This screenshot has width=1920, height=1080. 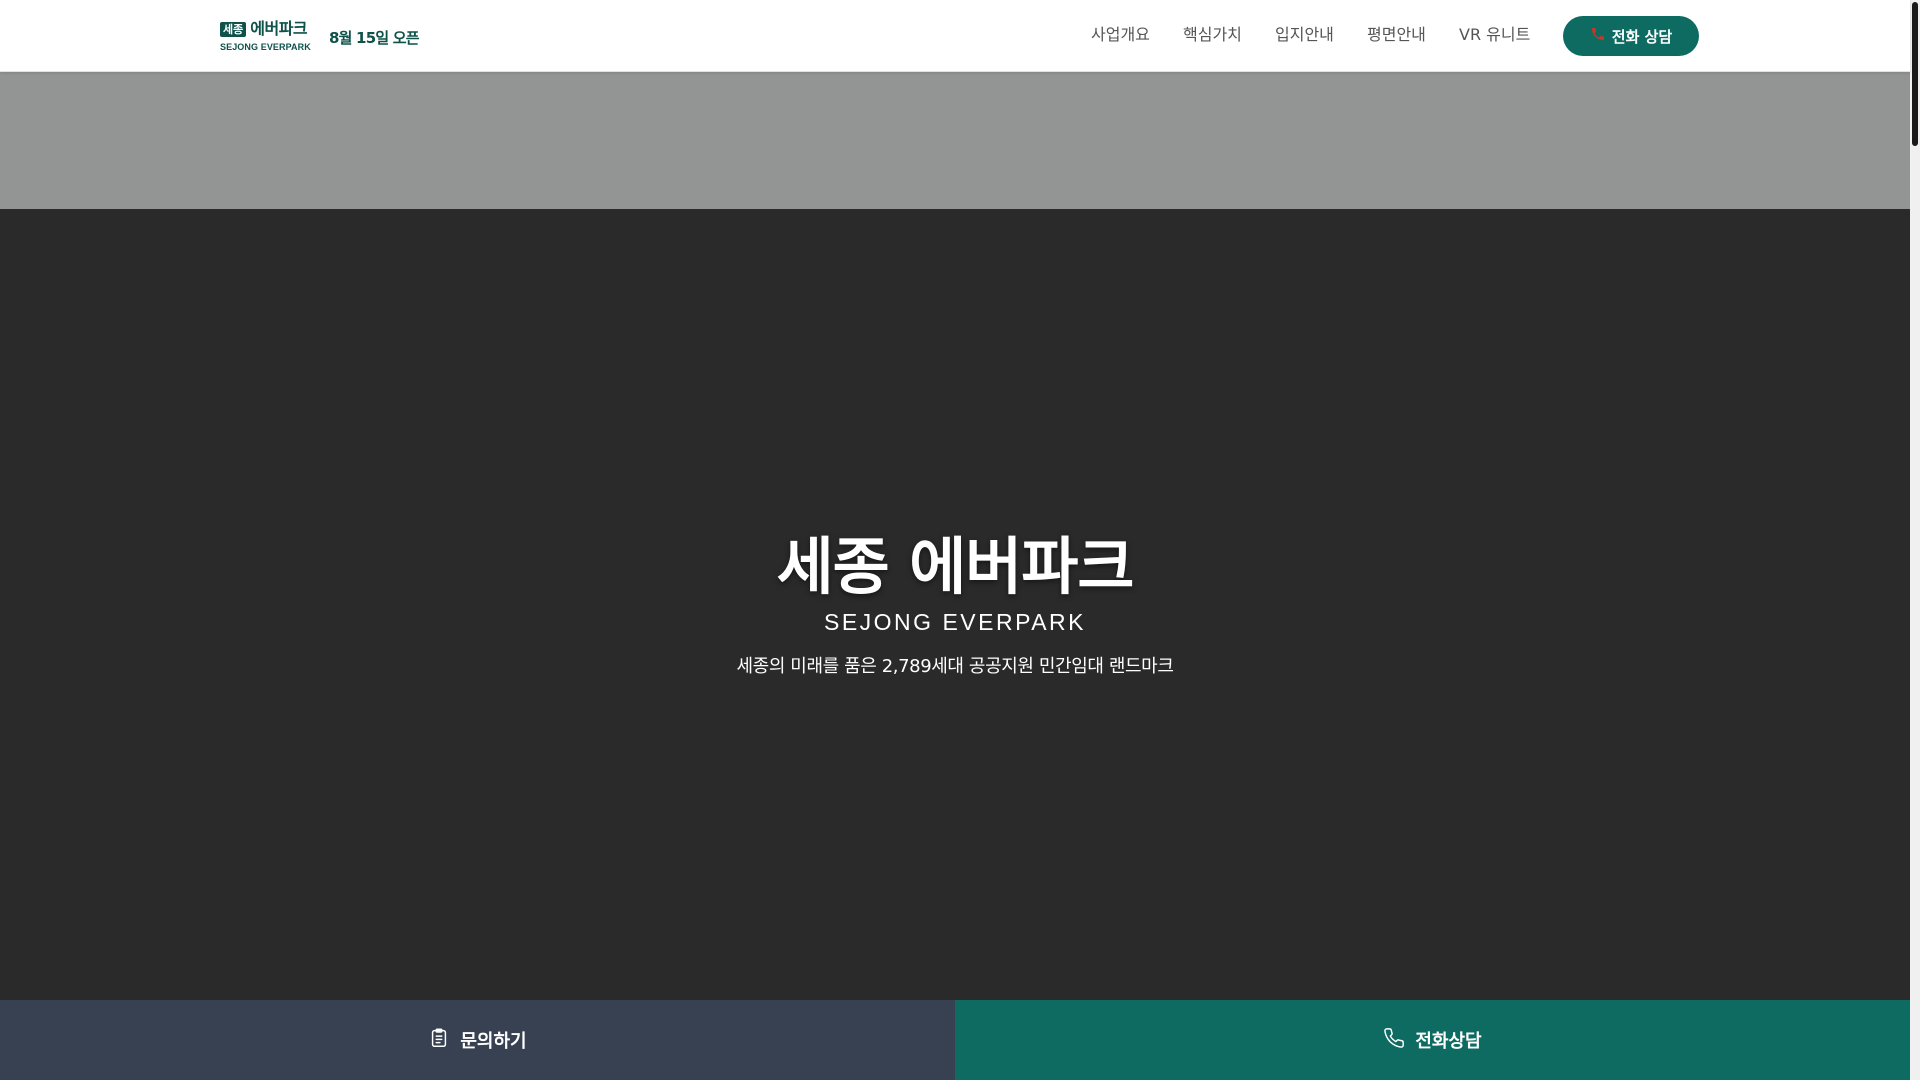 I want to click on logo: 세종 에버파크 SEJONG EVERPARK, so click(x=267, y=38).